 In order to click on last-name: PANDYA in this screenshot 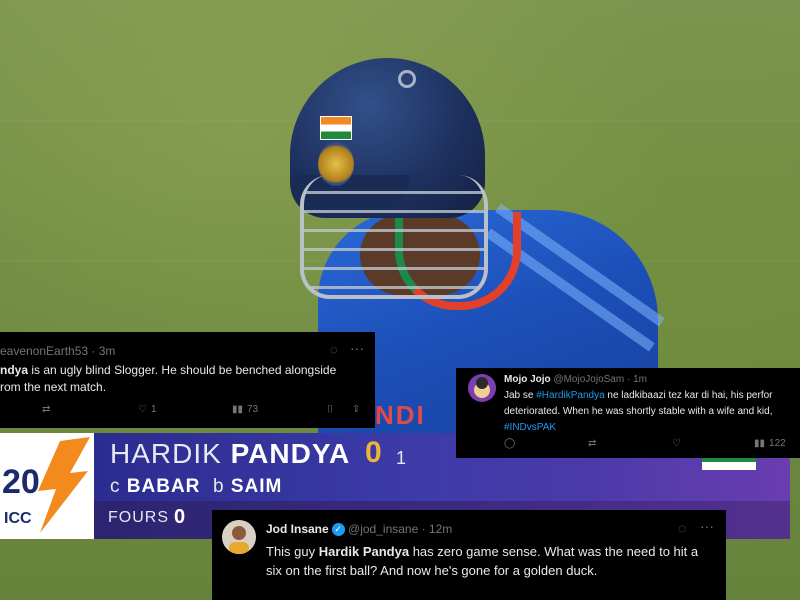, I will do `click(290, 453)`.